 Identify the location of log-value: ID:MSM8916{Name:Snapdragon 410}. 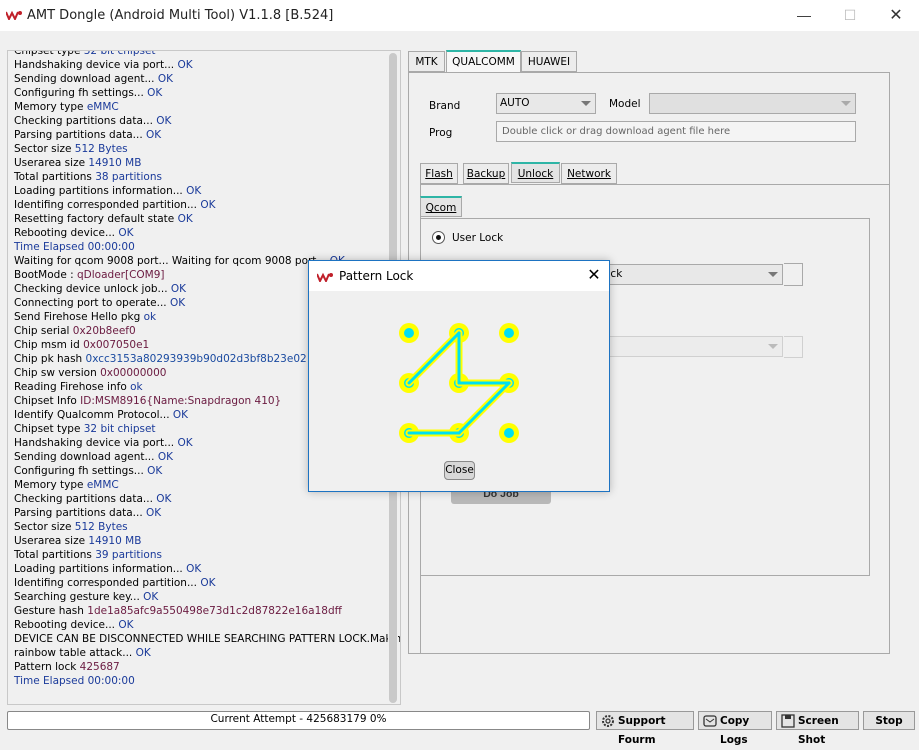
(181, 401).